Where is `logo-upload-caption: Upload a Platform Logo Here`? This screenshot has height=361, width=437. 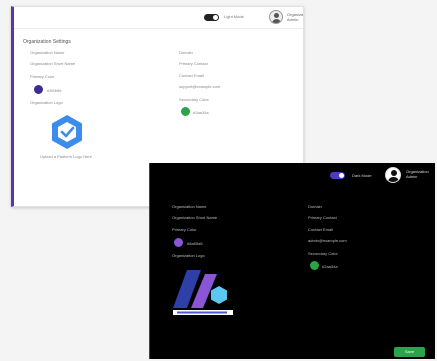
logo-upload-caption: Upload a Platform Logo Here is located at coordinates (66, 156).